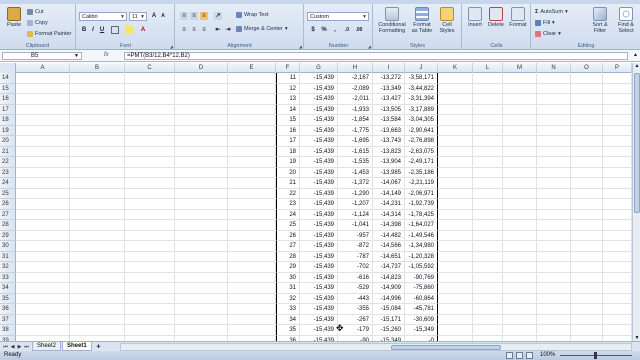 The image size is (640, 360). I want to click on cell-k29, so click(455, 235).